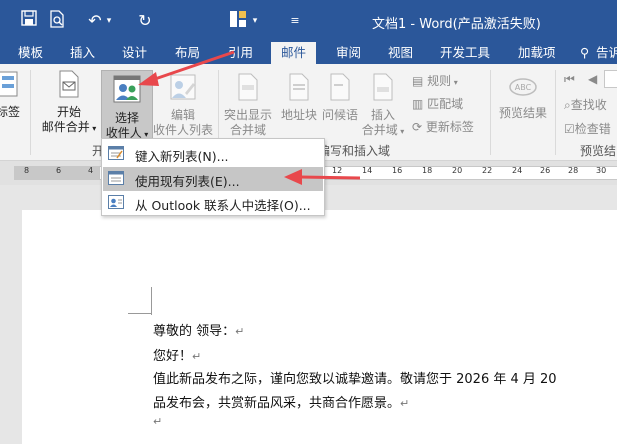 This screenshot has height=444, width=617. Describe the element at coordinates (435, 80) in the screenshot. I see `rules-button: ▤ 规则 ▾` at that location.